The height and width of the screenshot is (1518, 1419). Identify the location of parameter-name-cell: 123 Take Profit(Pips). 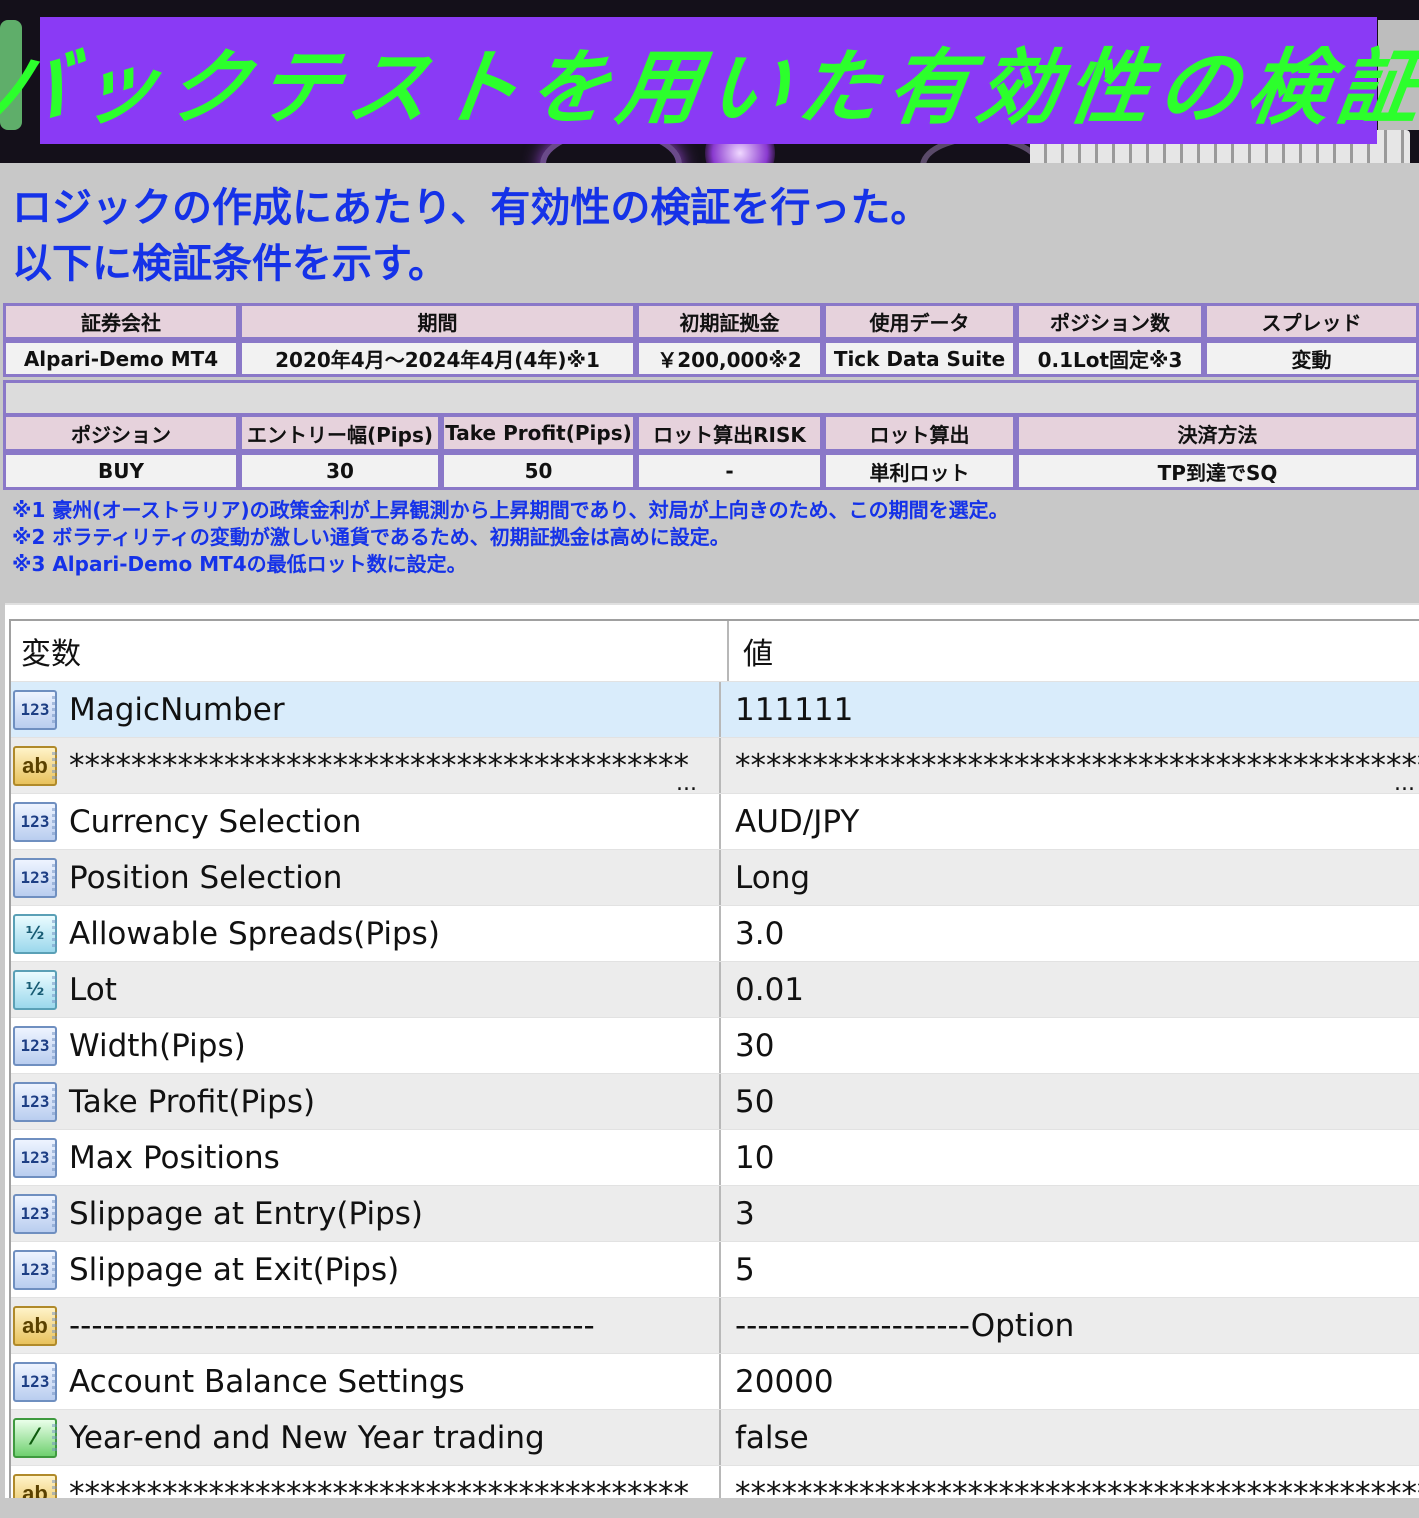
(366, 1101).